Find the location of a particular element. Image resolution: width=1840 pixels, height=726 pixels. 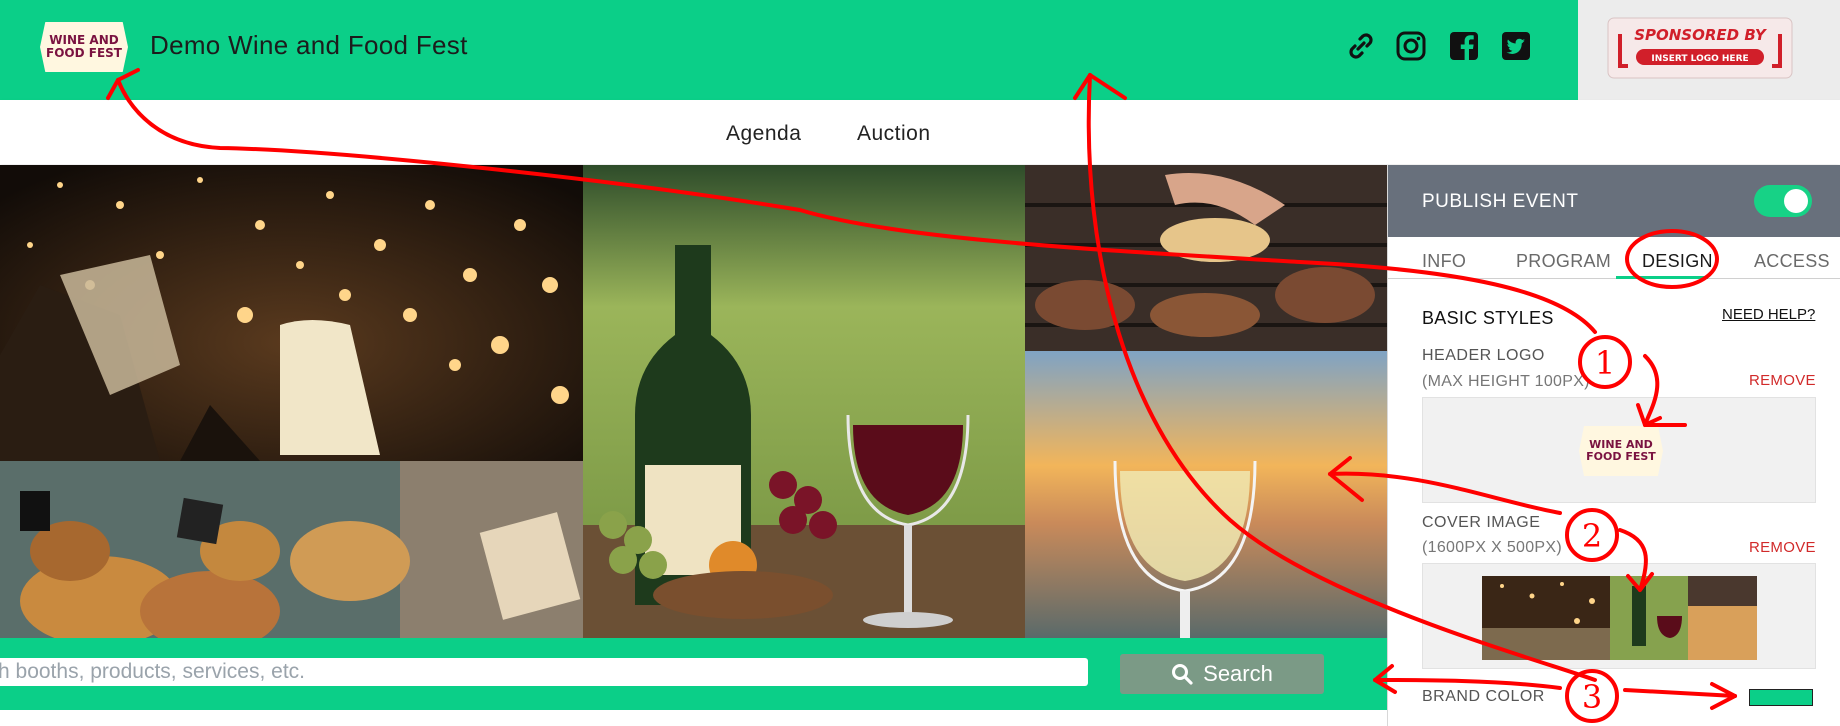

section-title: BASIC STYLES is located at coordinates (1488, 318).